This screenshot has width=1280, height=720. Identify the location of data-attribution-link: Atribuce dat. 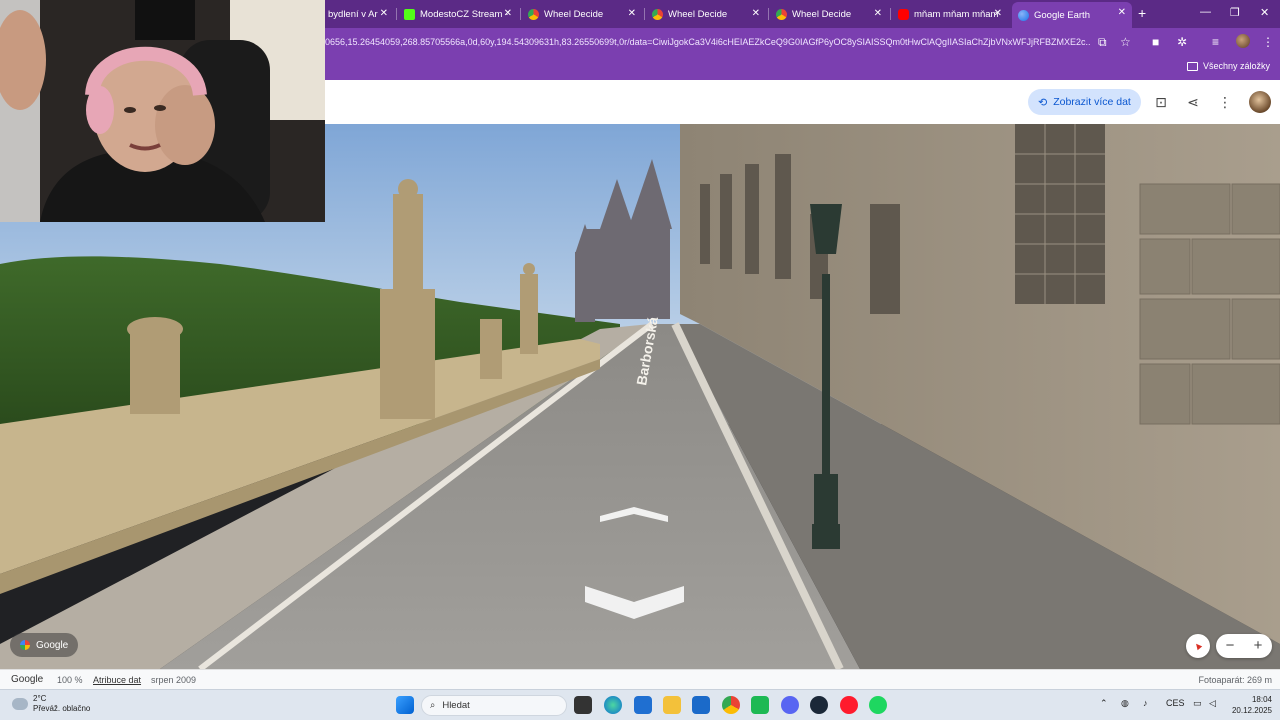
(117, 680).